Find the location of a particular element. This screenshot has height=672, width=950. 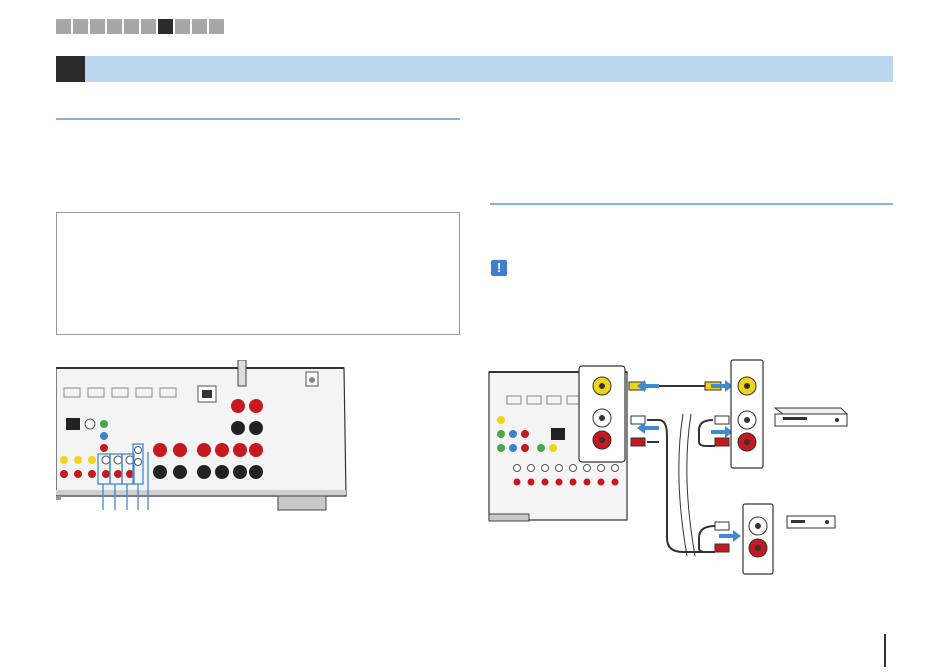

device-1-jack-panel is located at coordinates (747, 414).